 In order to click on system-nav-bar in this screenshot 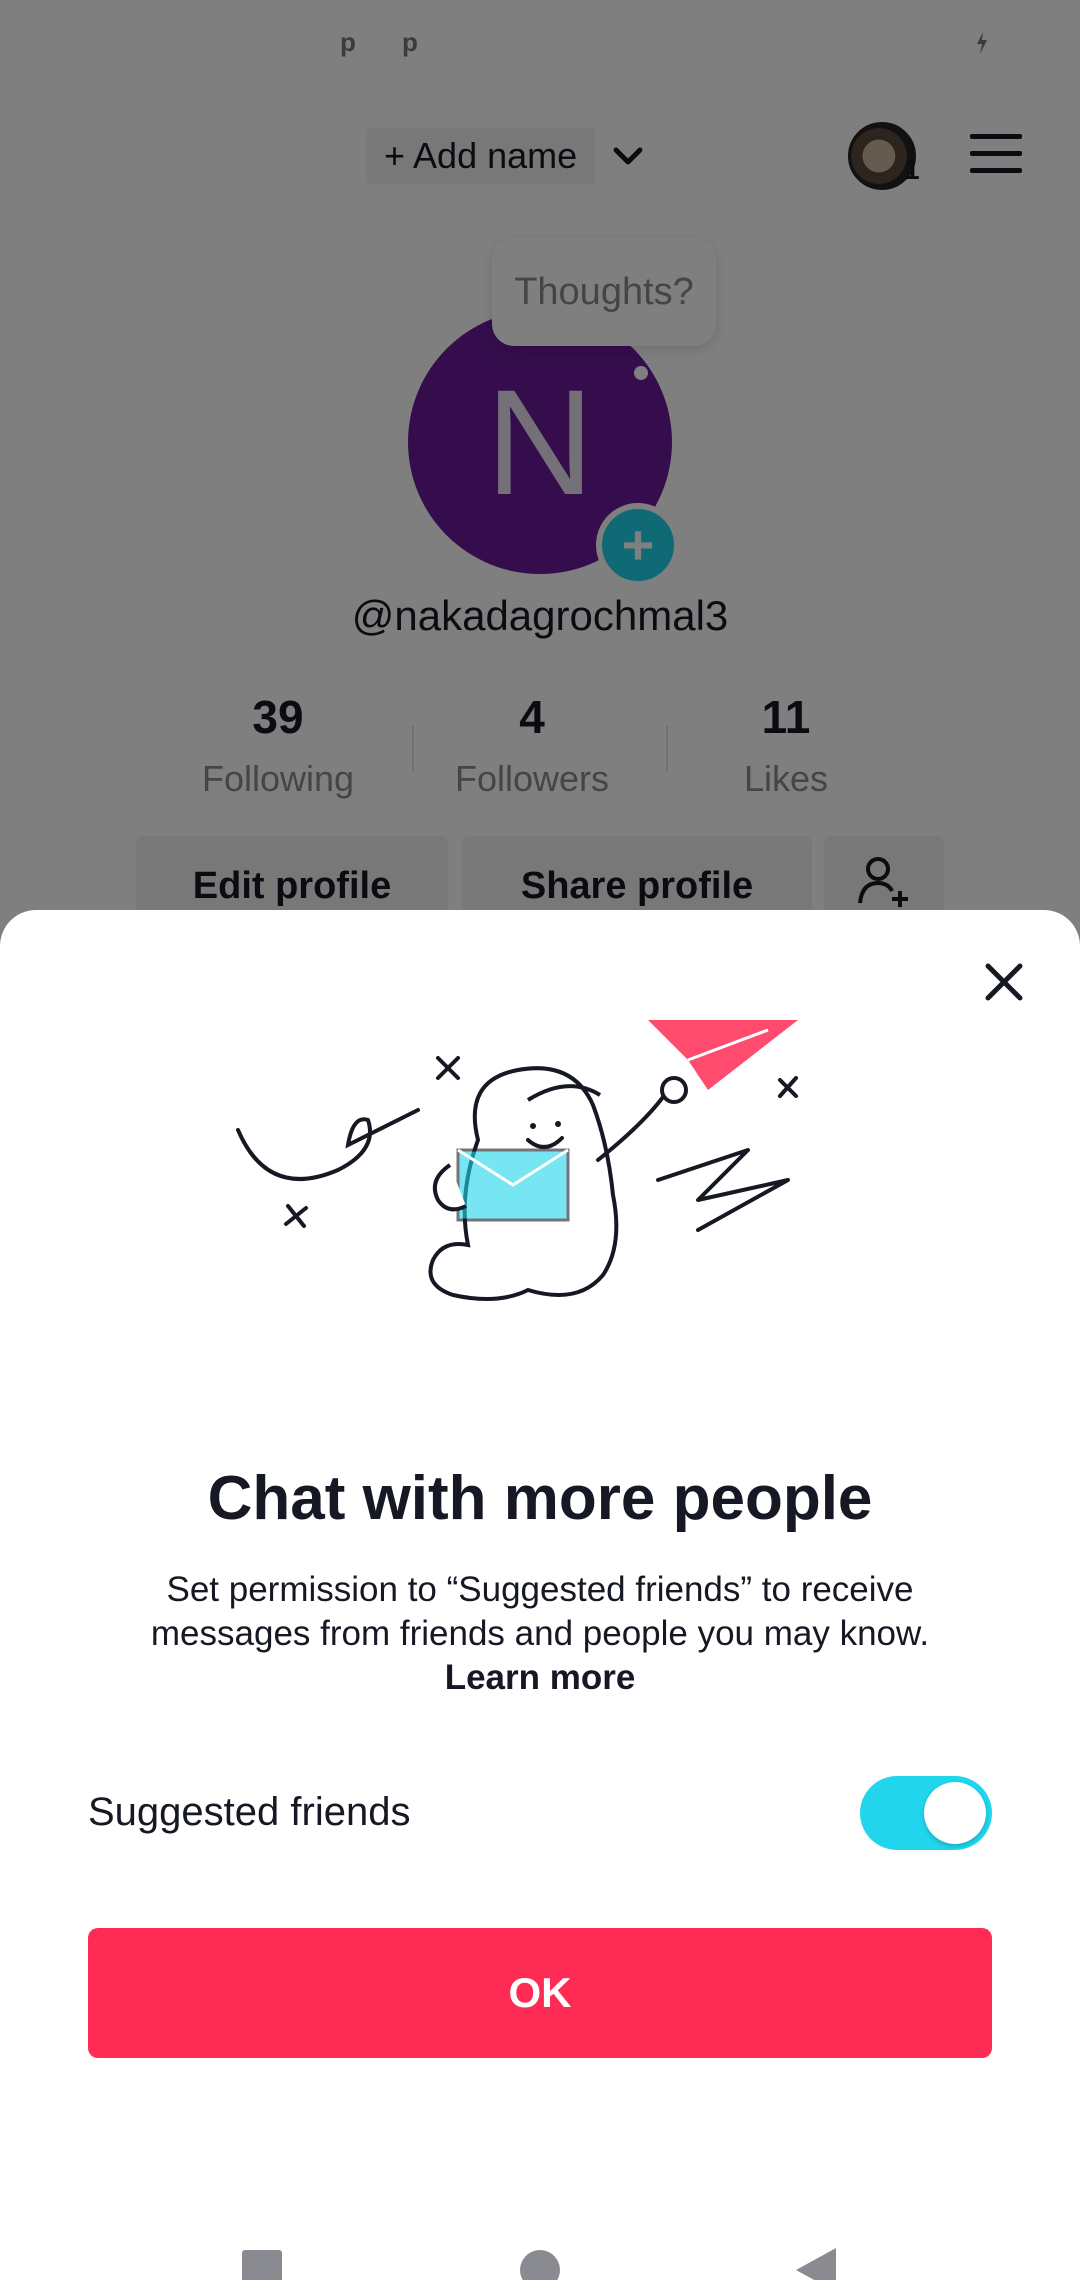, I will do `click(540, 2255)`.